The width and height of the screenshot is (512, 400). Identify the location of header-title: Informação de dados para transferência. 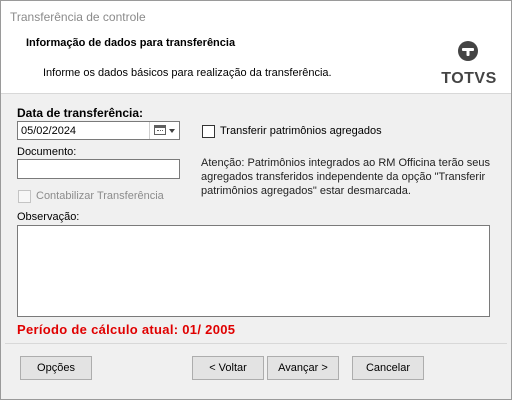
(131, 43).